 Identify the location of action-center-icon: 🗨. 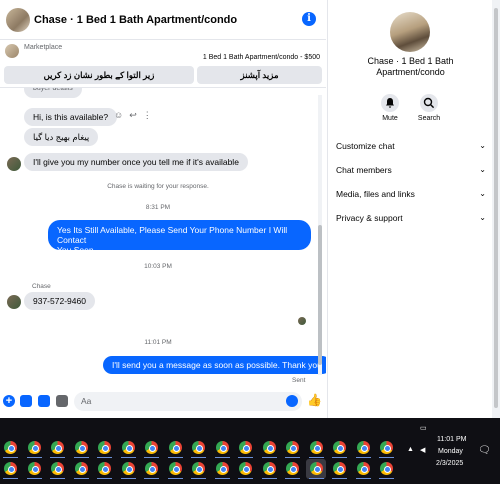
(484, 450).